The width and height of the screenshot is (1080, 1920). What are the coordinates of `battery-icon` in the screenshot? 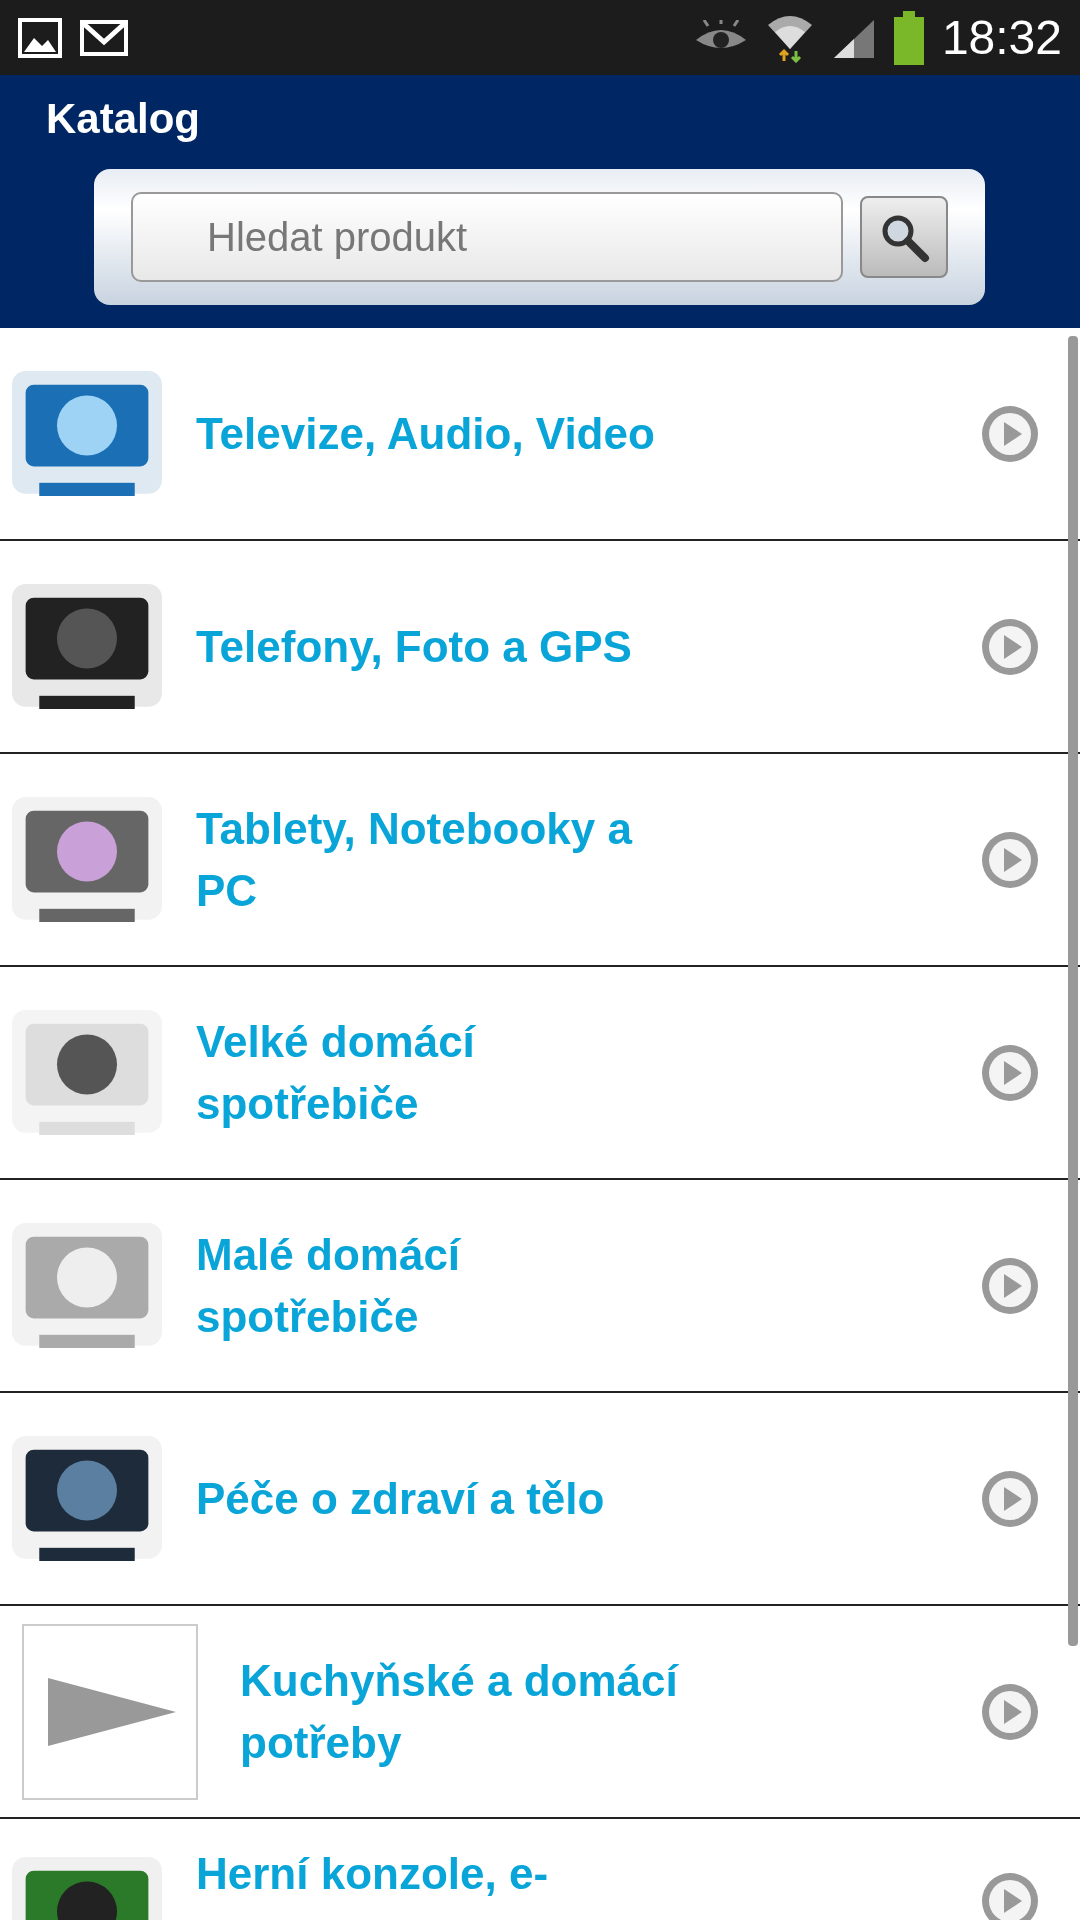 It's located at (908, 37).